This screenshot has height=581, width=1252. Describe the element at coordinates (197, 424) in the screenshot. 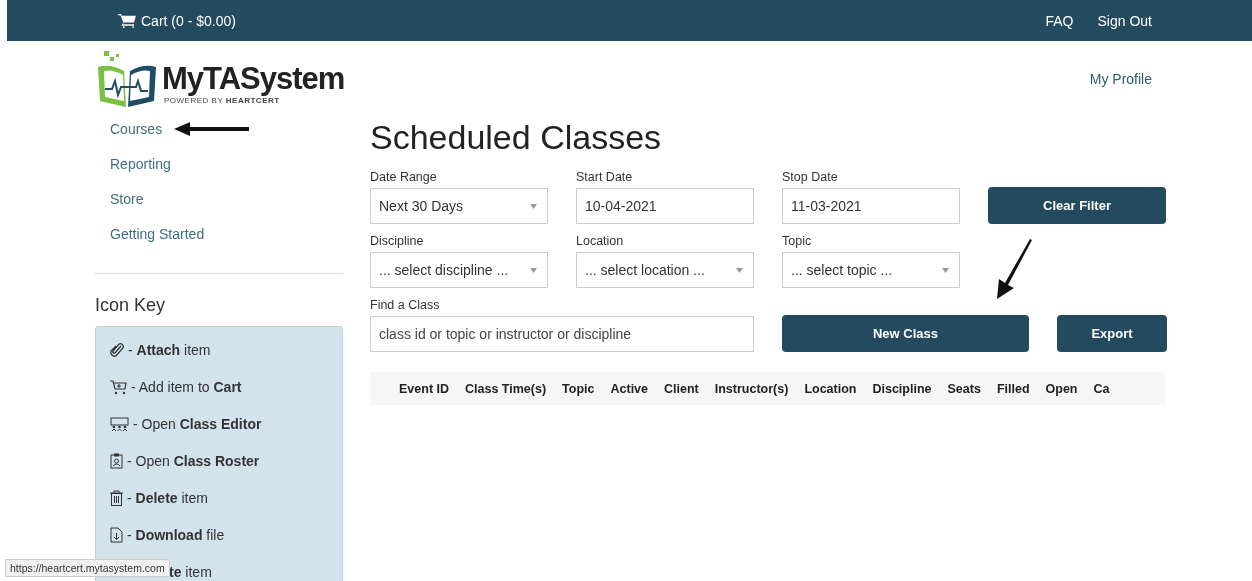

I see `icon-key-text: - Open Class Editor` at that location.